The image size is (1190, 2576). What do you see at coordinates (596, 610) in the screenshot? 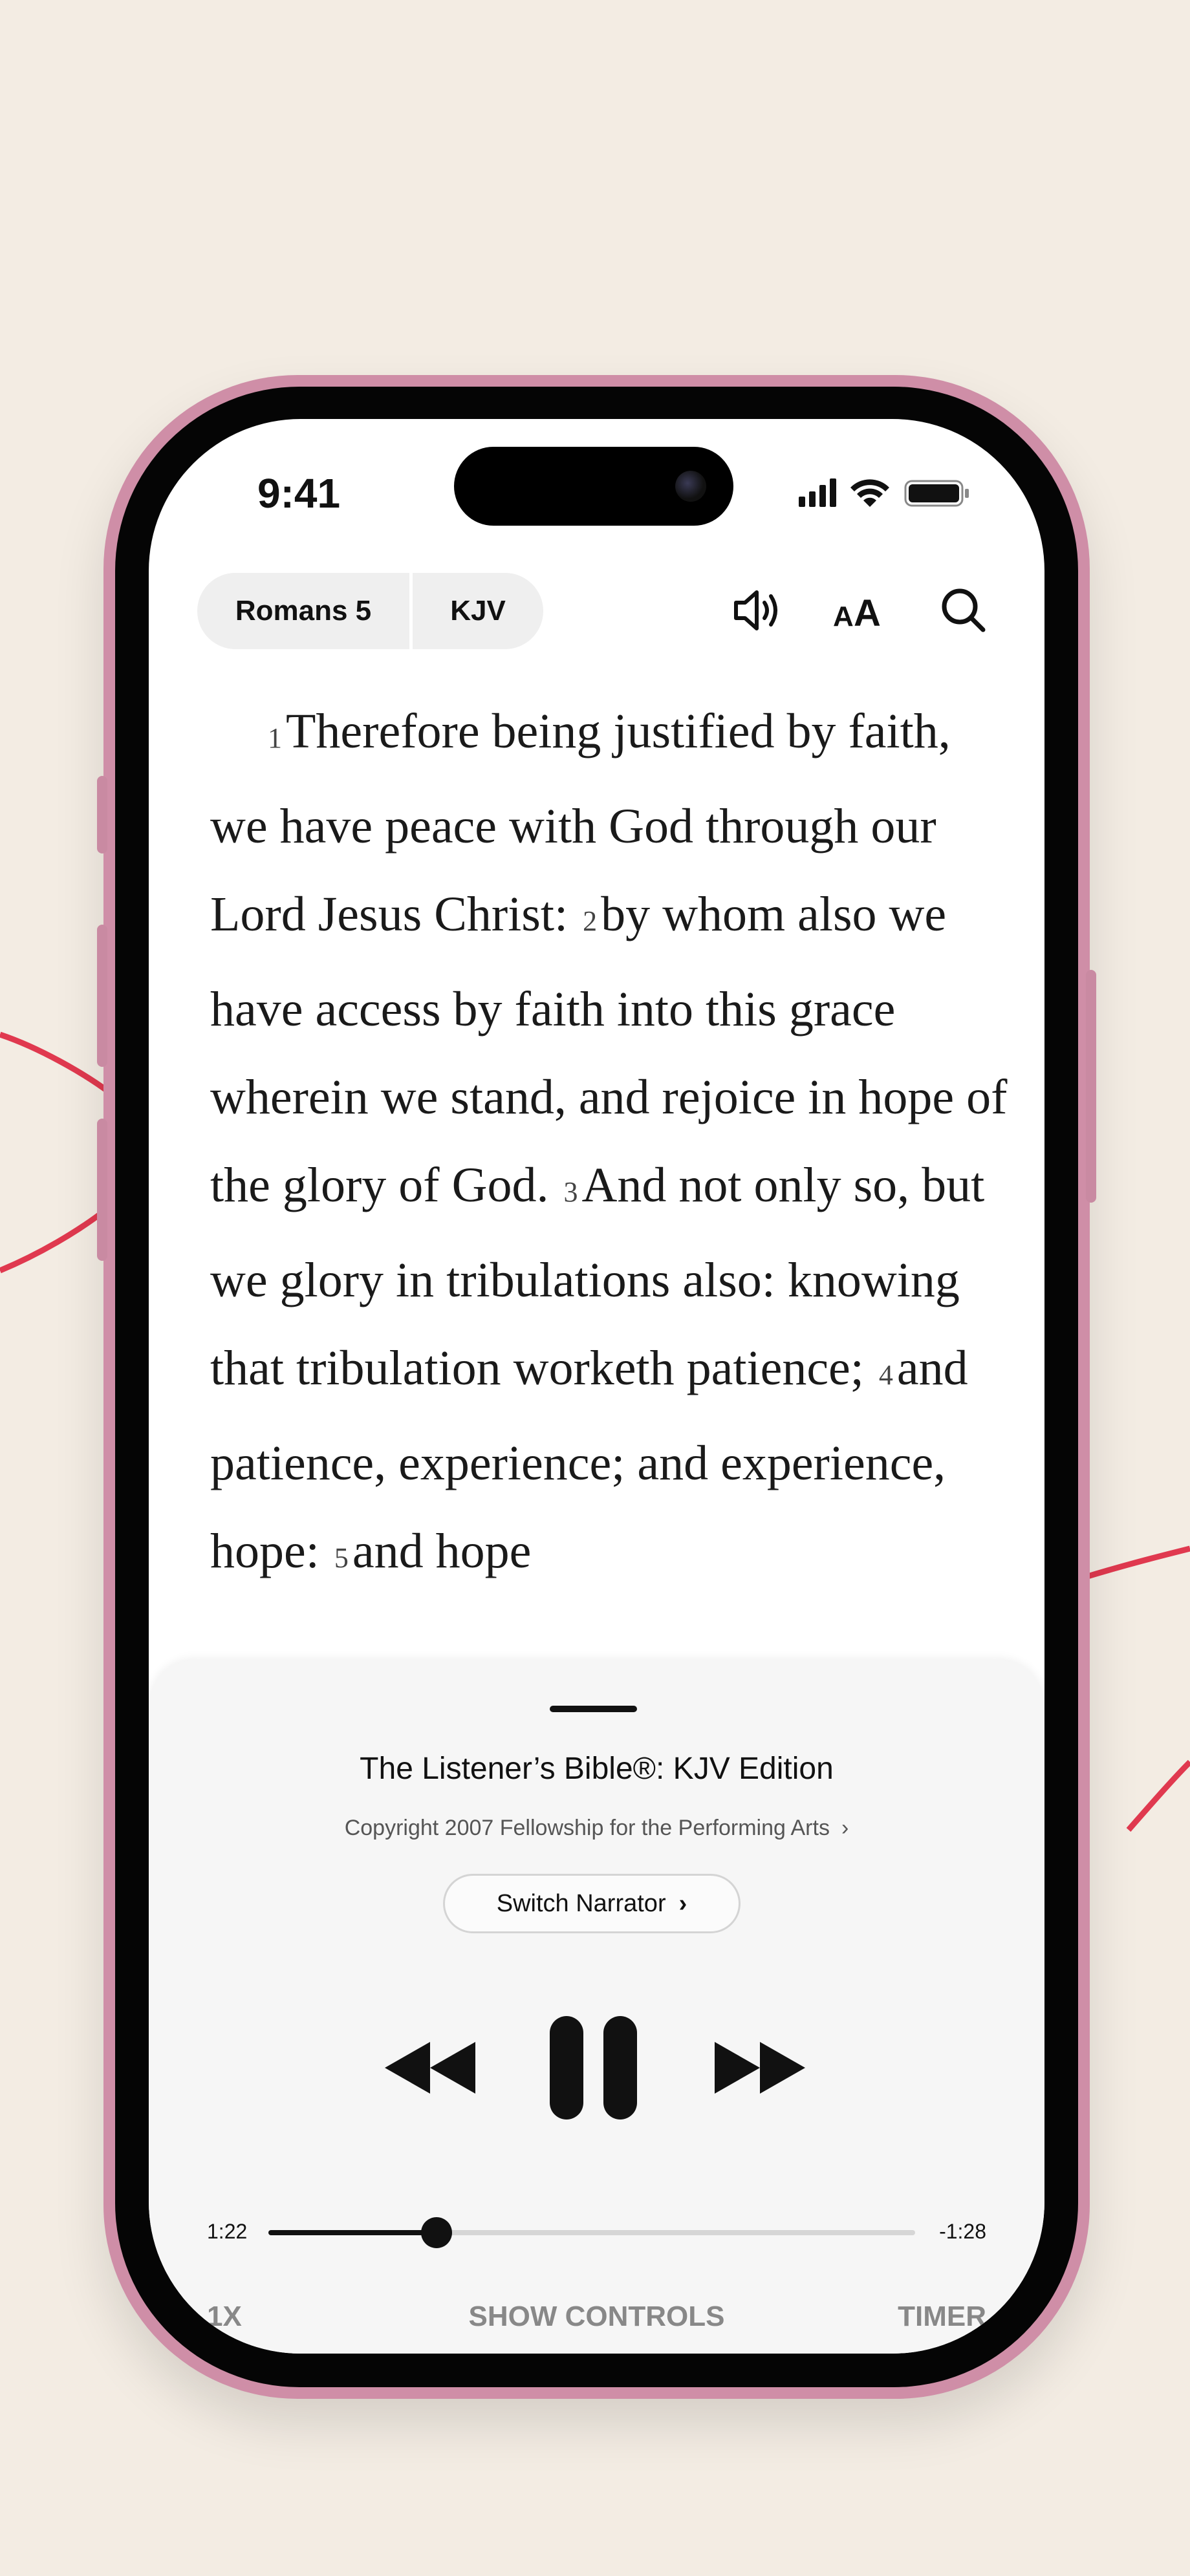
I see `reader-toolbar: Romans 5 KJV A A` at bounding box center [596, 610].